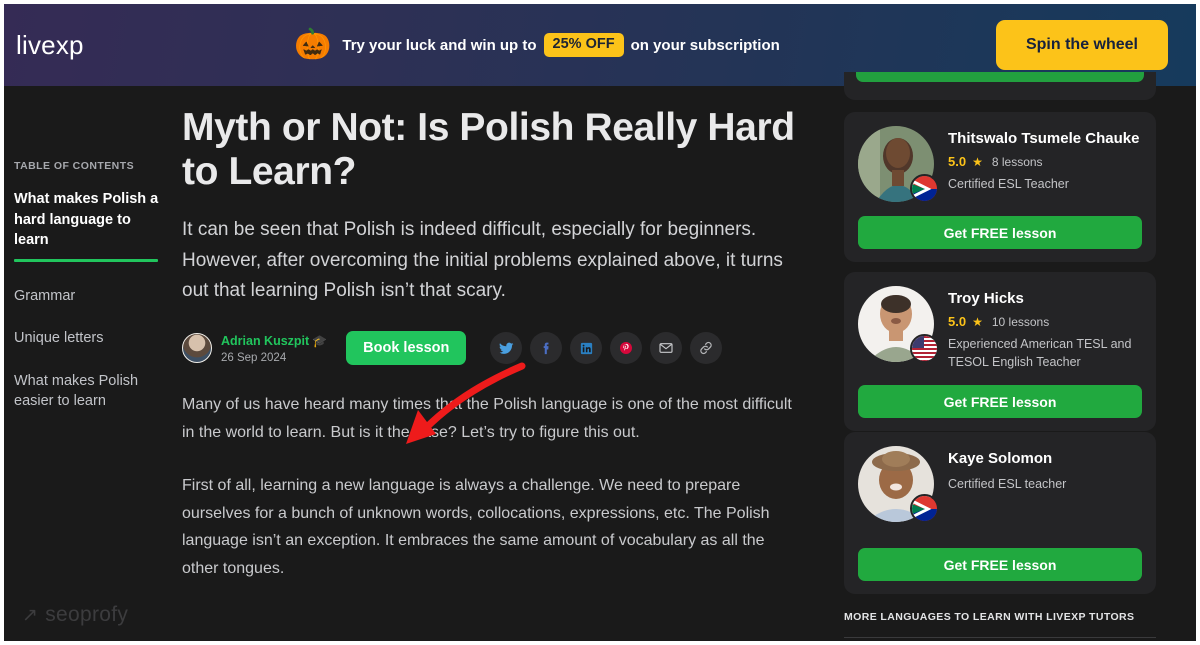 The image size is (1200, 645). I want to click on facebook-icon, so click(546, 348).